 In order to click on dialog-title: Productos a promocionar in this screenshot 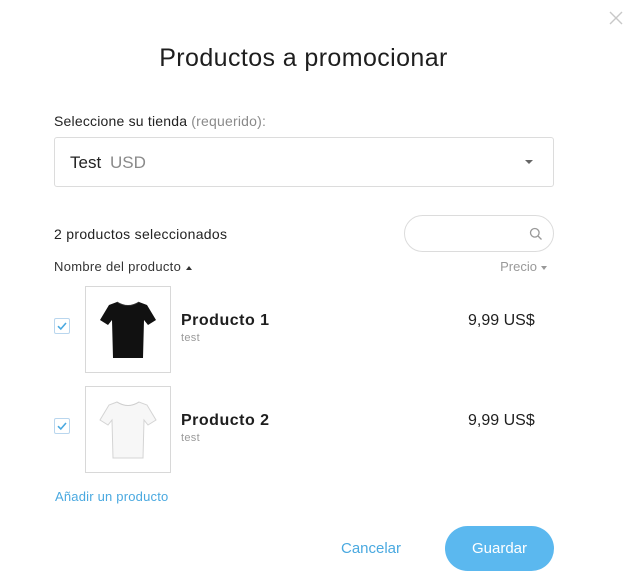, I will do `click(303, 58)`.